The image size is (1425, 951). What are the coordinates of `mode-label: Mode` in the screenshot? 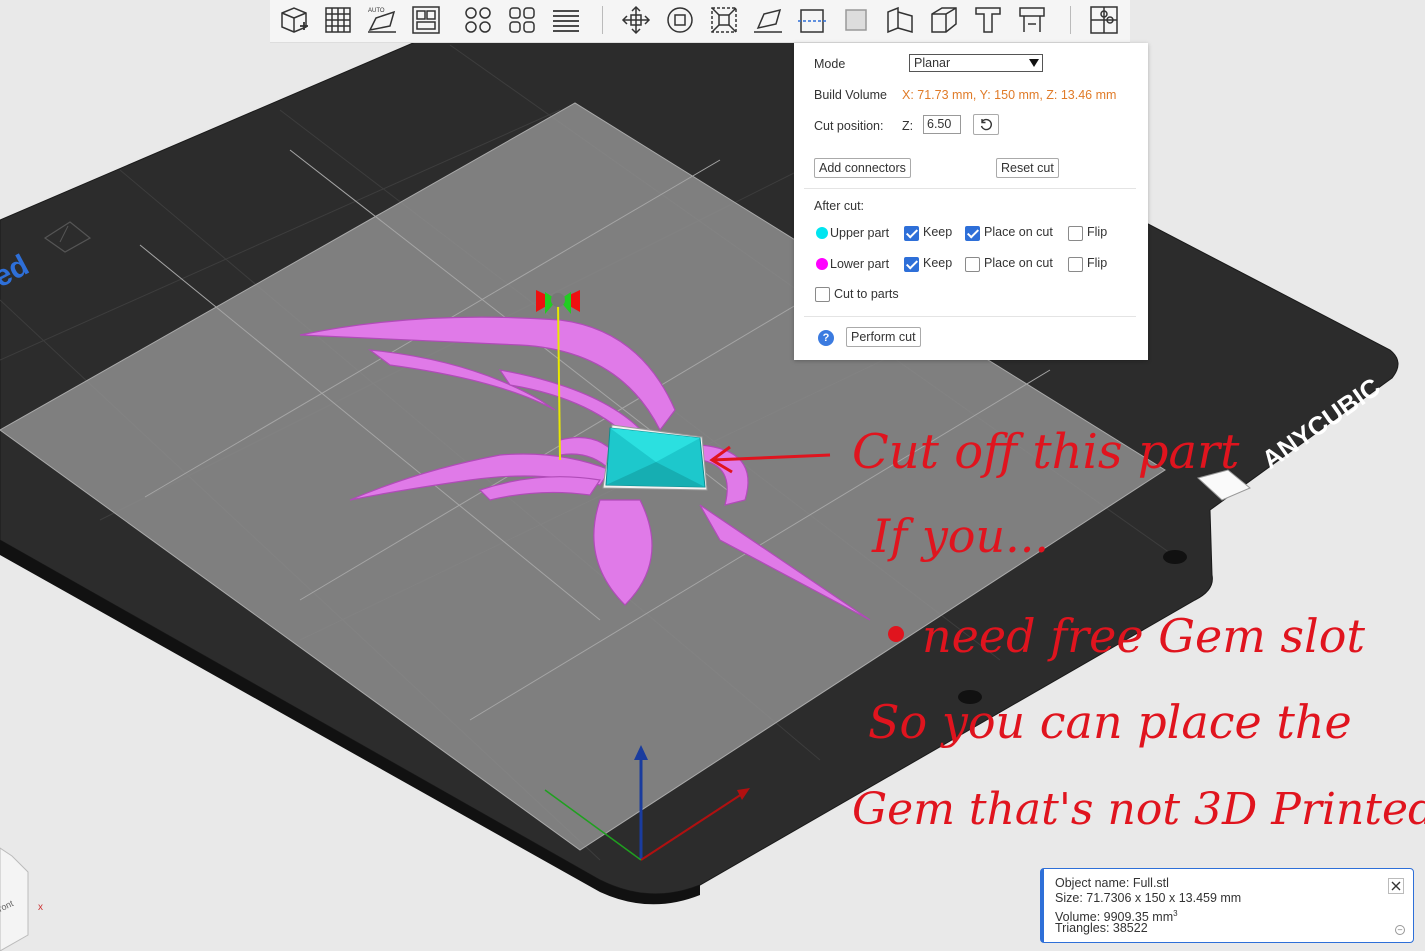 It's located at (830, 64).